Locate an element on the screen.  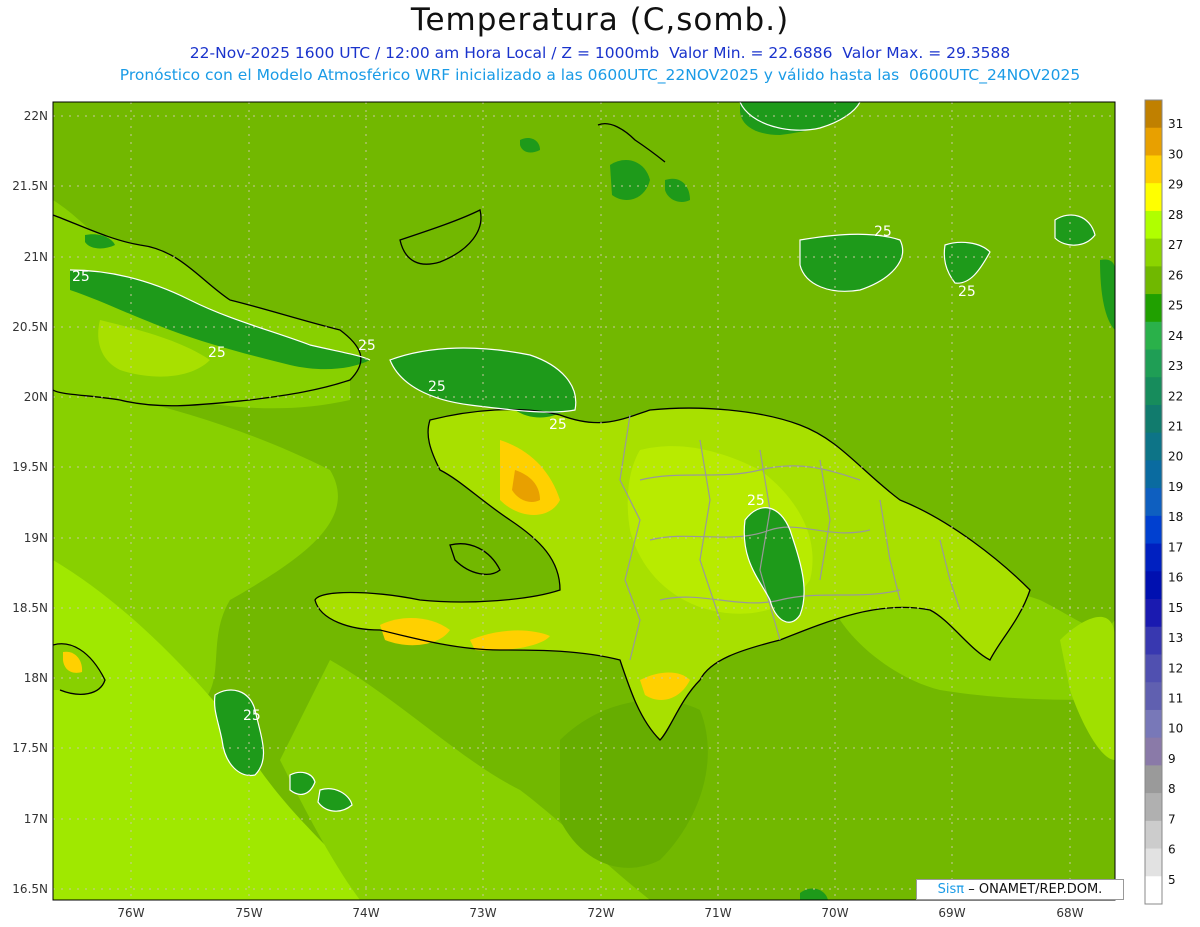
legend-label: 26 is located at coordinates (1175, 275).